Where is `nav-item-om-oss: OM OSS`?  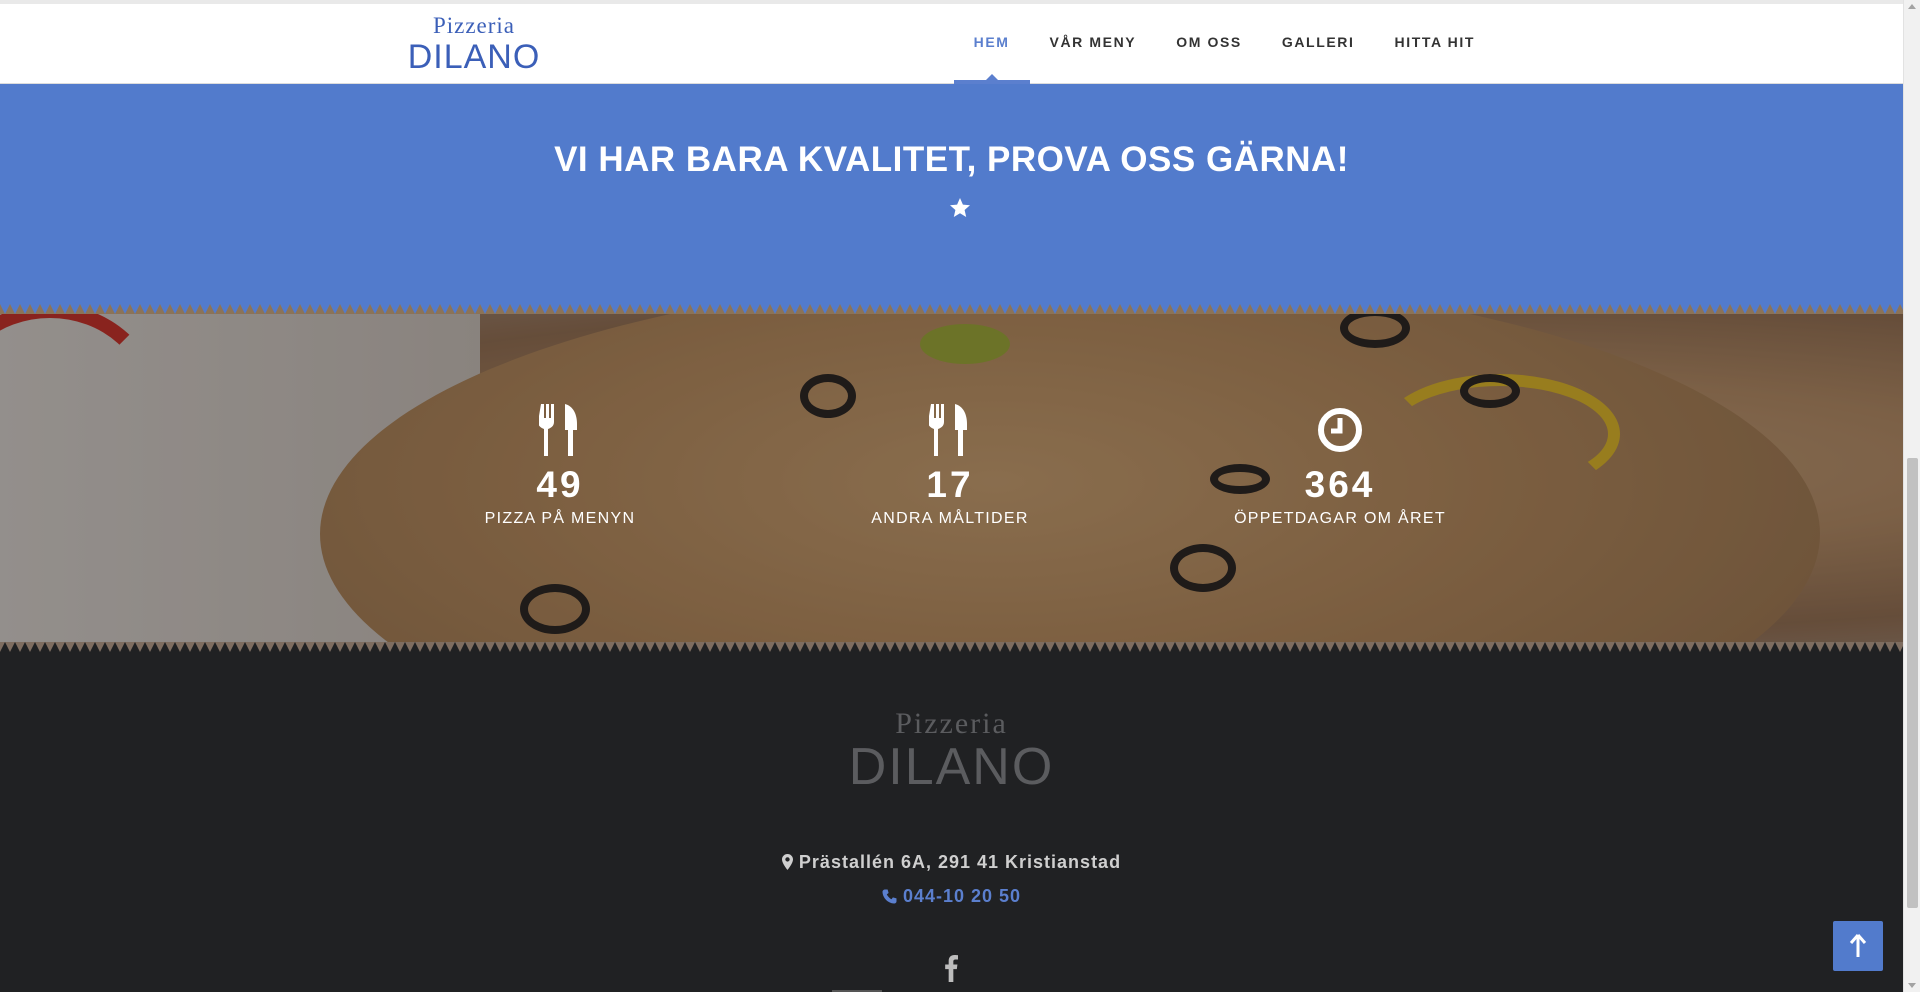
nav-item-om-oss: OM OSS is located at coordinates (1209, 44).